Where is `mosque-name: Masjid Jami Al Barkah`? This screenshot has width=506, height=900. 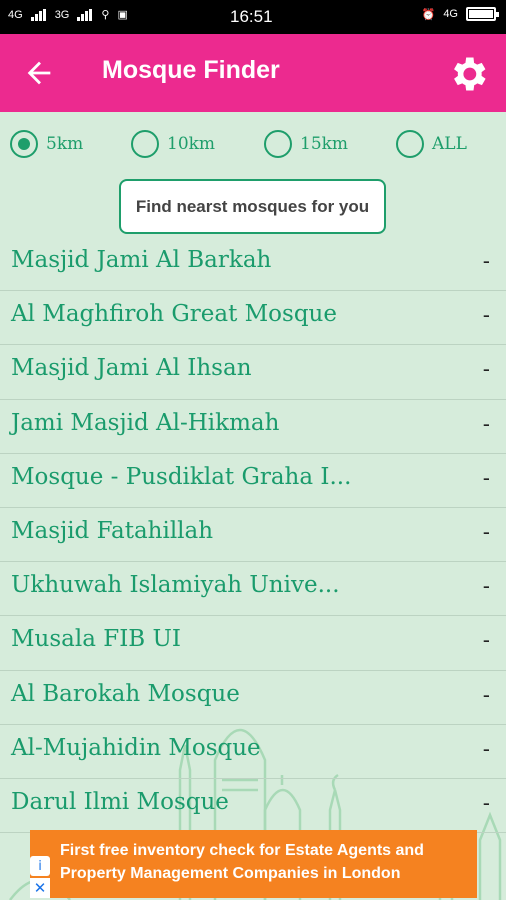 mosque-name: Masjid Jami Al Barkah is located at coordinates (141, 260).